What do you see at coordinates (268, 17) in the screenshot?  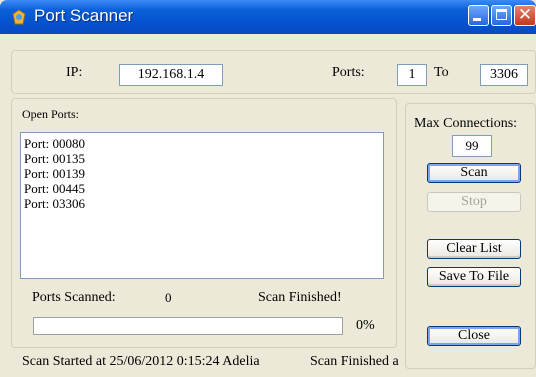 I see `title-bar: Port Scanner ✕` at bounding box center [268, 17].